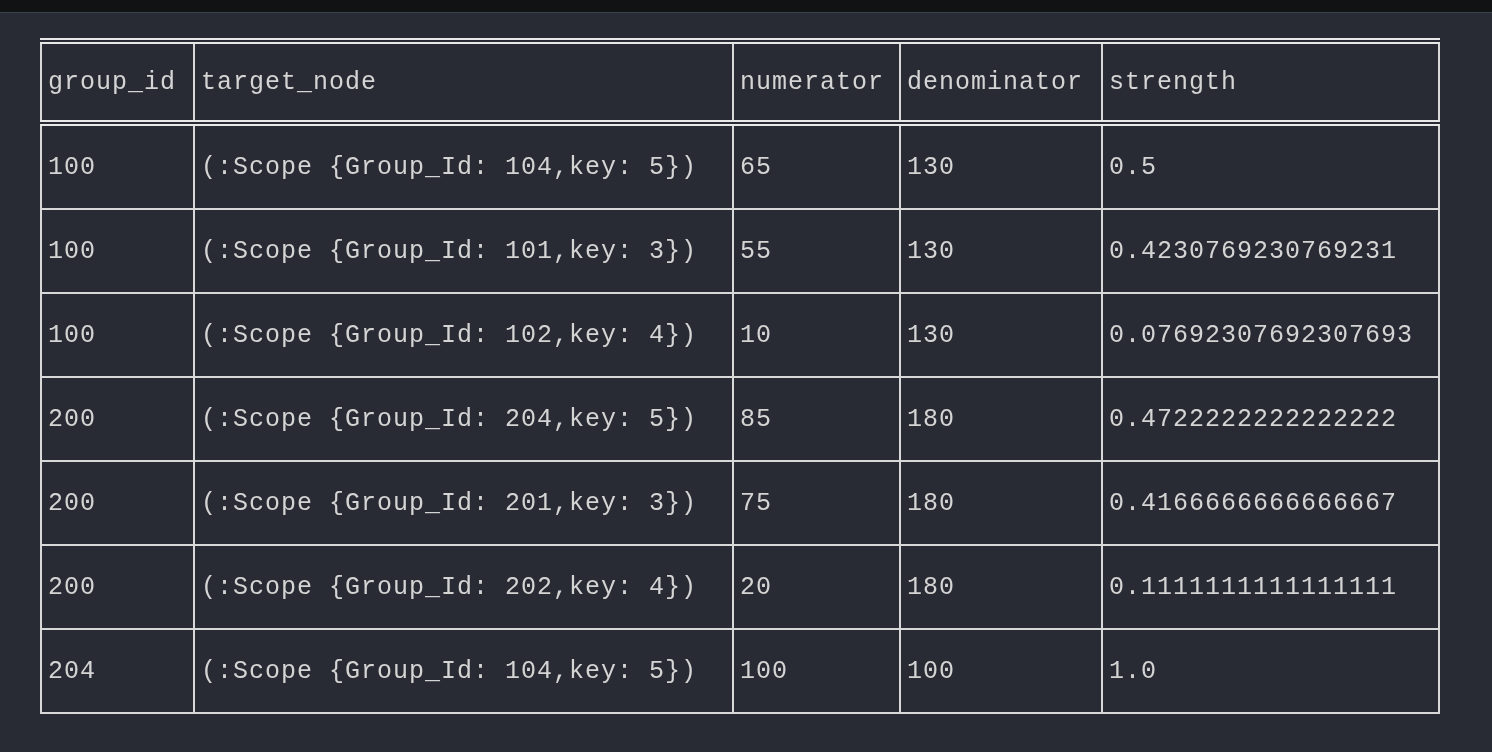 This screenshot has height=752, width=1492. What do you see at coordinates (1001, 82) in the screenshot?
I see `column-header: denominator` at bounding box center [1001, 82].